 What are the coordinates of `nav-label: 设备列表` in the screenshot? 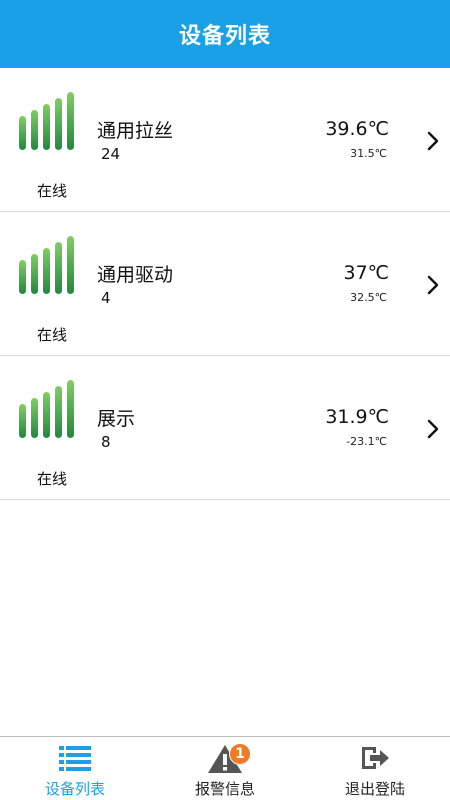 It's located at (74, 789).